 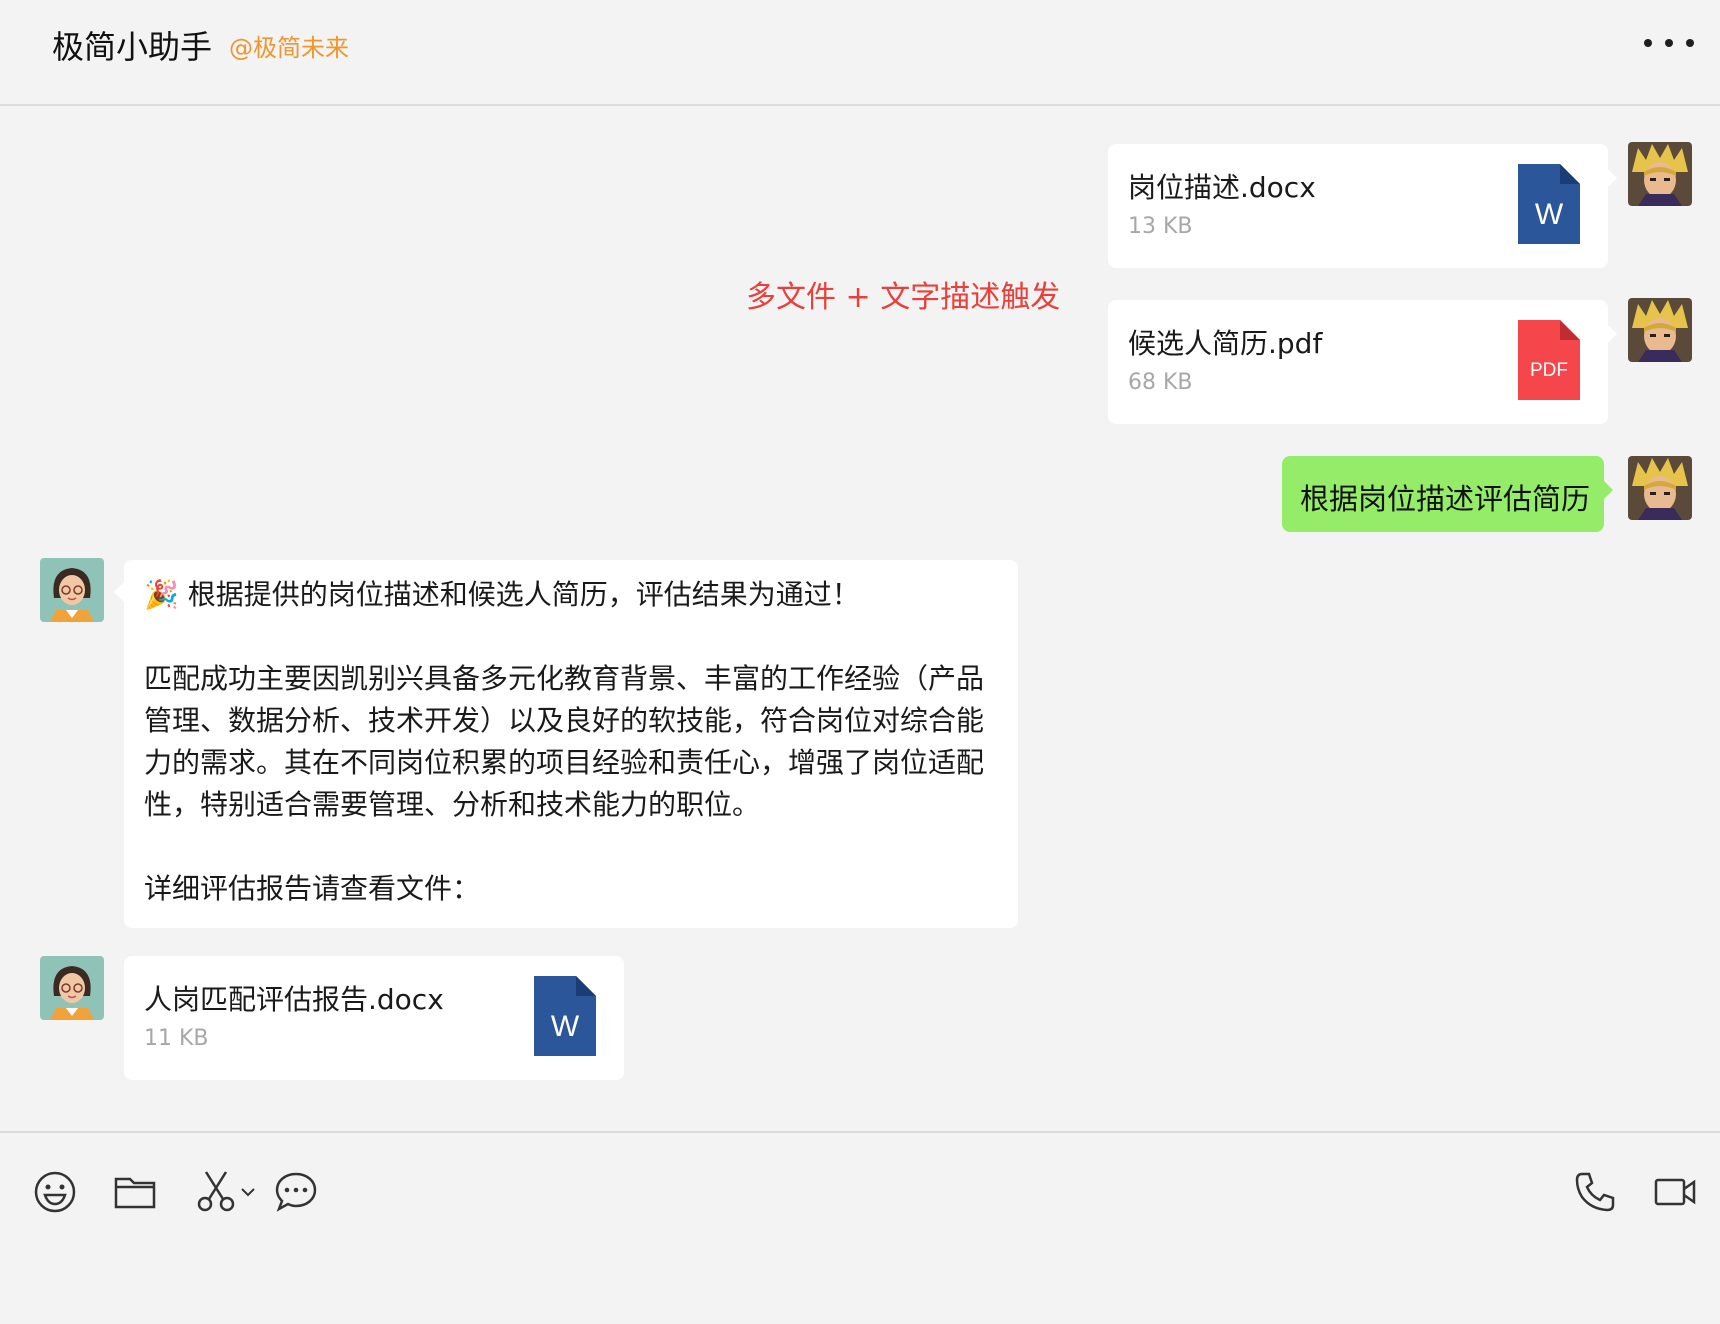 I want to click on scissors-icon, so click(x=216, y=1191).